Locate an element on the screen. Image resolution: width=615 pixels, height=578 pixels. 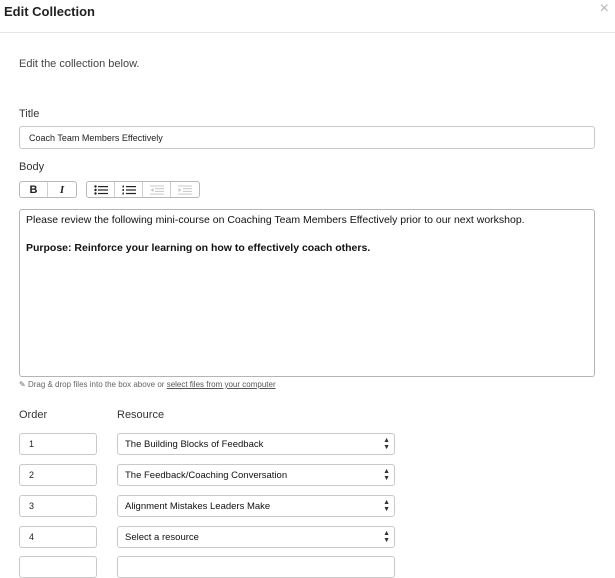
outdent-button is located at coordinates (157, 189).